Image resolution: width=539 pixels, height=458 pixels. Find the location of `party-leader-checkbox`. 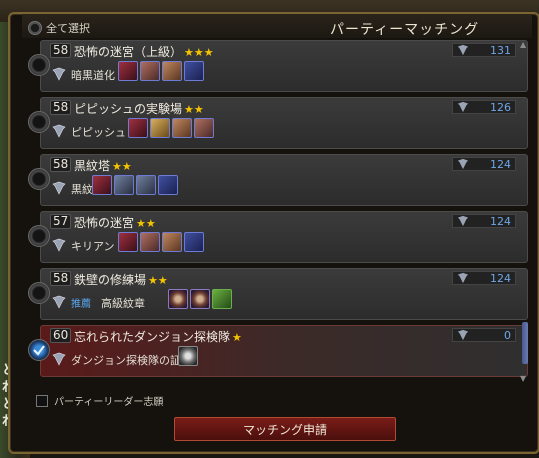

party-leader-checkbox is located at coordinates (42, 400).